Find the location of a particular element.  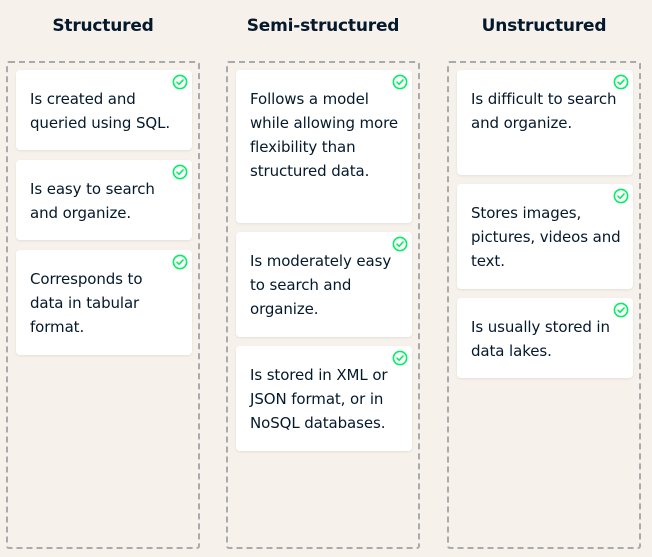

card-text: Is easy to search and organize. is located at coordinates (92, 201).